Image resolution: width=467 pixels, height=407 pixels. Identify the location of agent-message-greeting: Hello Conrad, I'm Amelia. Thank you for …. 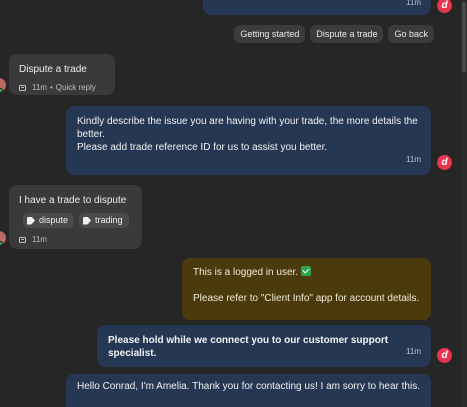
(248, 390).